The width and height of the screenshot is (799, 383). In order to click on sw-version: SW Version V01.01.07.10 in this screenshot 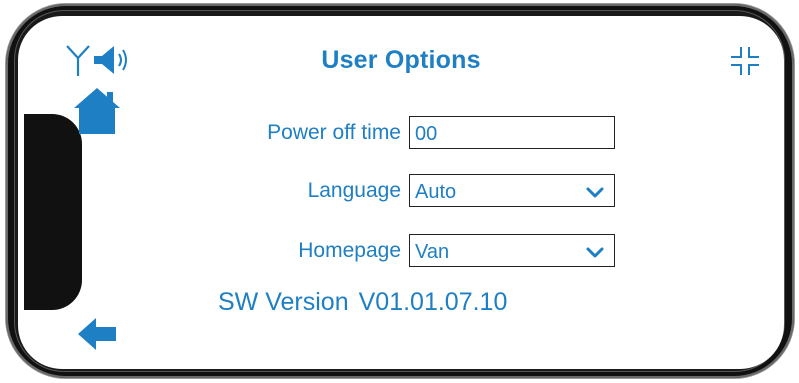, I will do `click(362, 302)`.